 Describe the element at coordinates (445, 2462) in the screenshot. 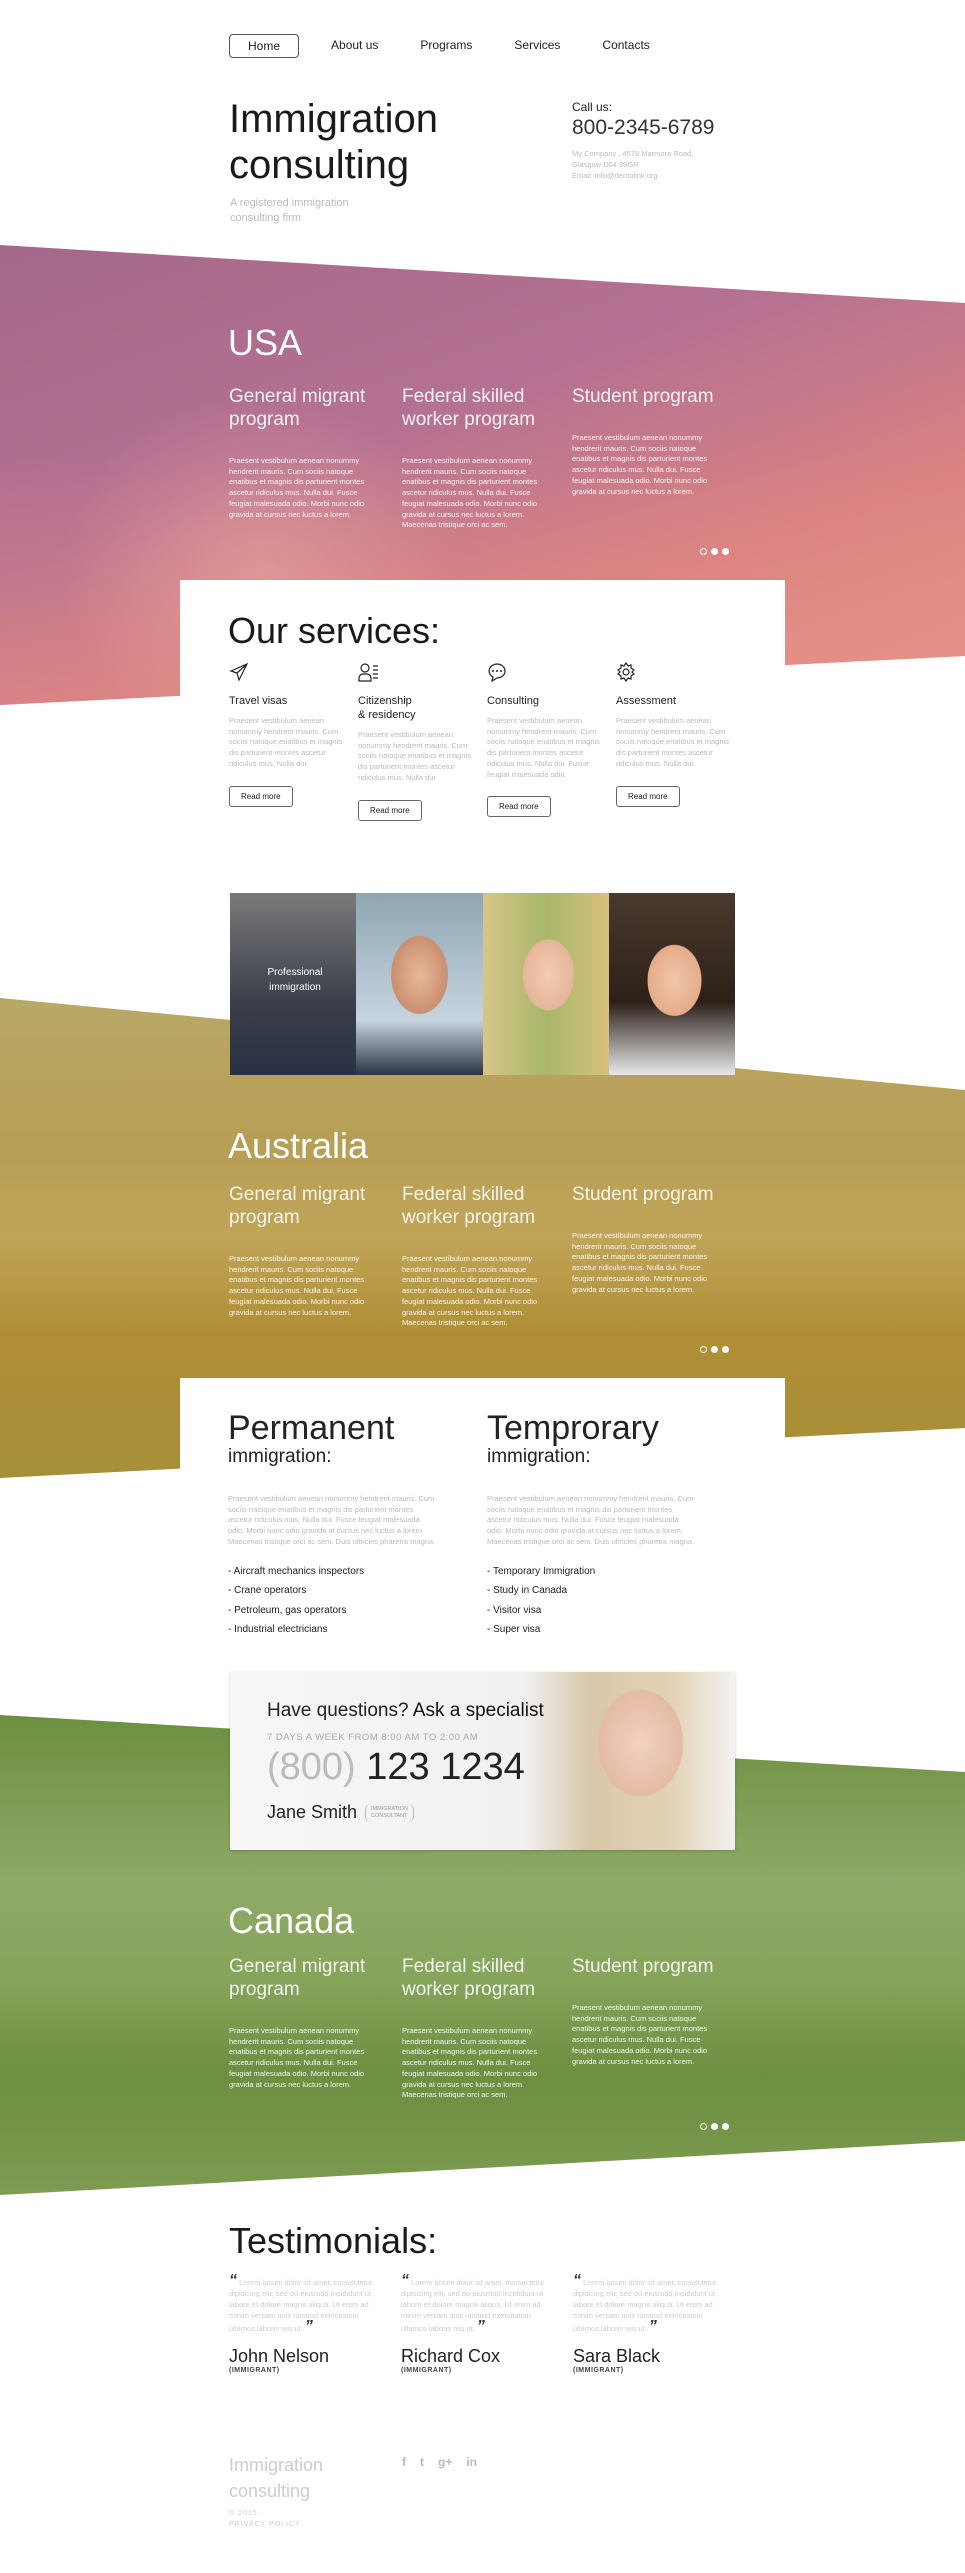

I see `google-plus-icon: g+` at that location.